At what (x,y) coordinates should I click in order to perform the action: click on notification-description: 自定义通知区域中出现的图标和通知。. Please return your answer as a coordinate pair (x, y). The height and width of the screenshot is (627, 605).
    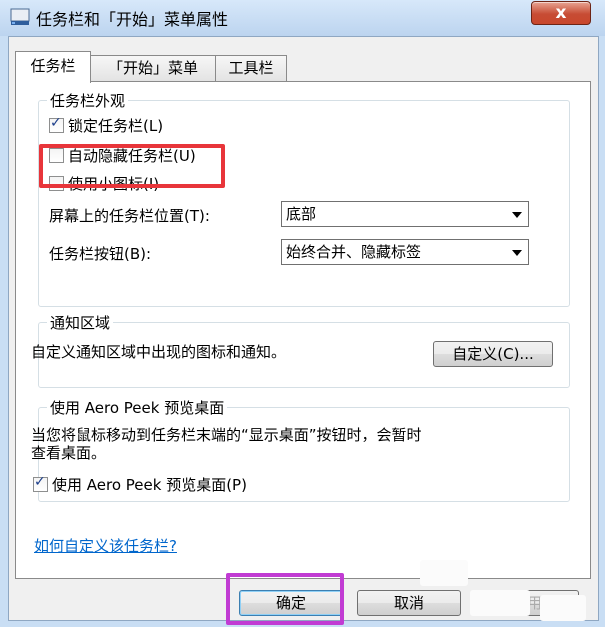
    Looking at the image, I should click on (159, 352).